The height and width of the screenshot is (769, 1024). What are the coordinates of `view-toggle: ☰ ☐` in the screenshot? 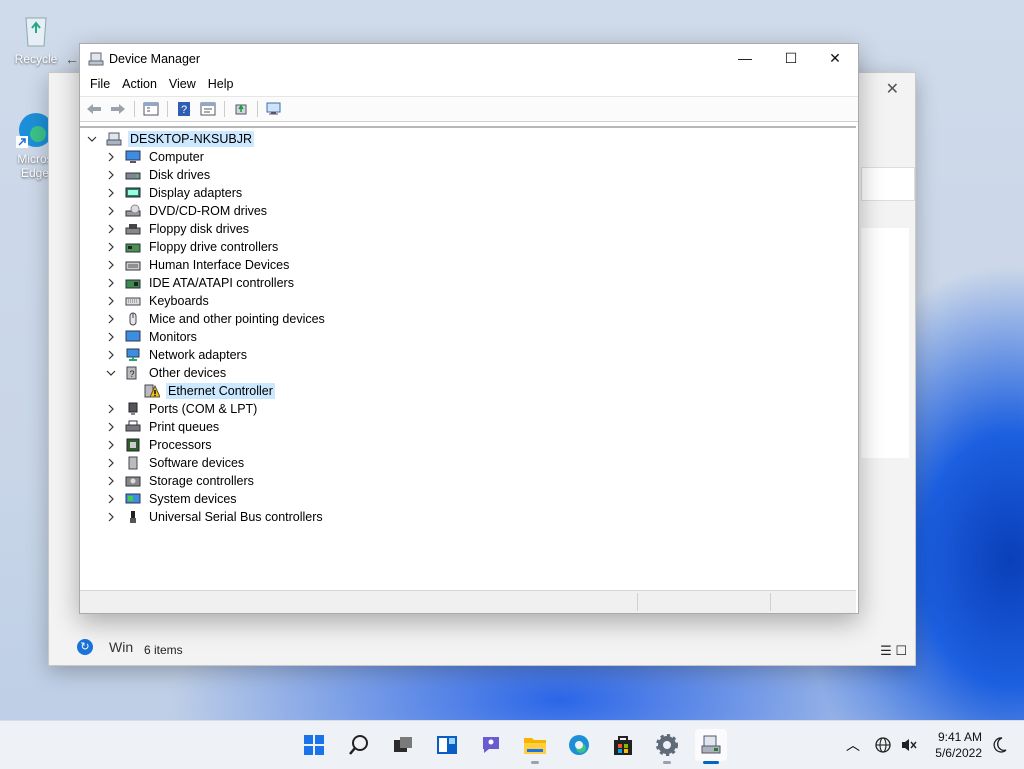 It's located at (893, 651).